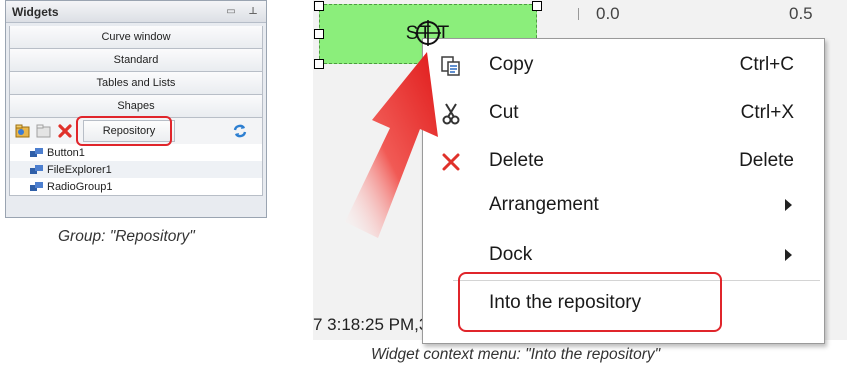  I want to click on menu-item-label: Cut, so click(504, 112).